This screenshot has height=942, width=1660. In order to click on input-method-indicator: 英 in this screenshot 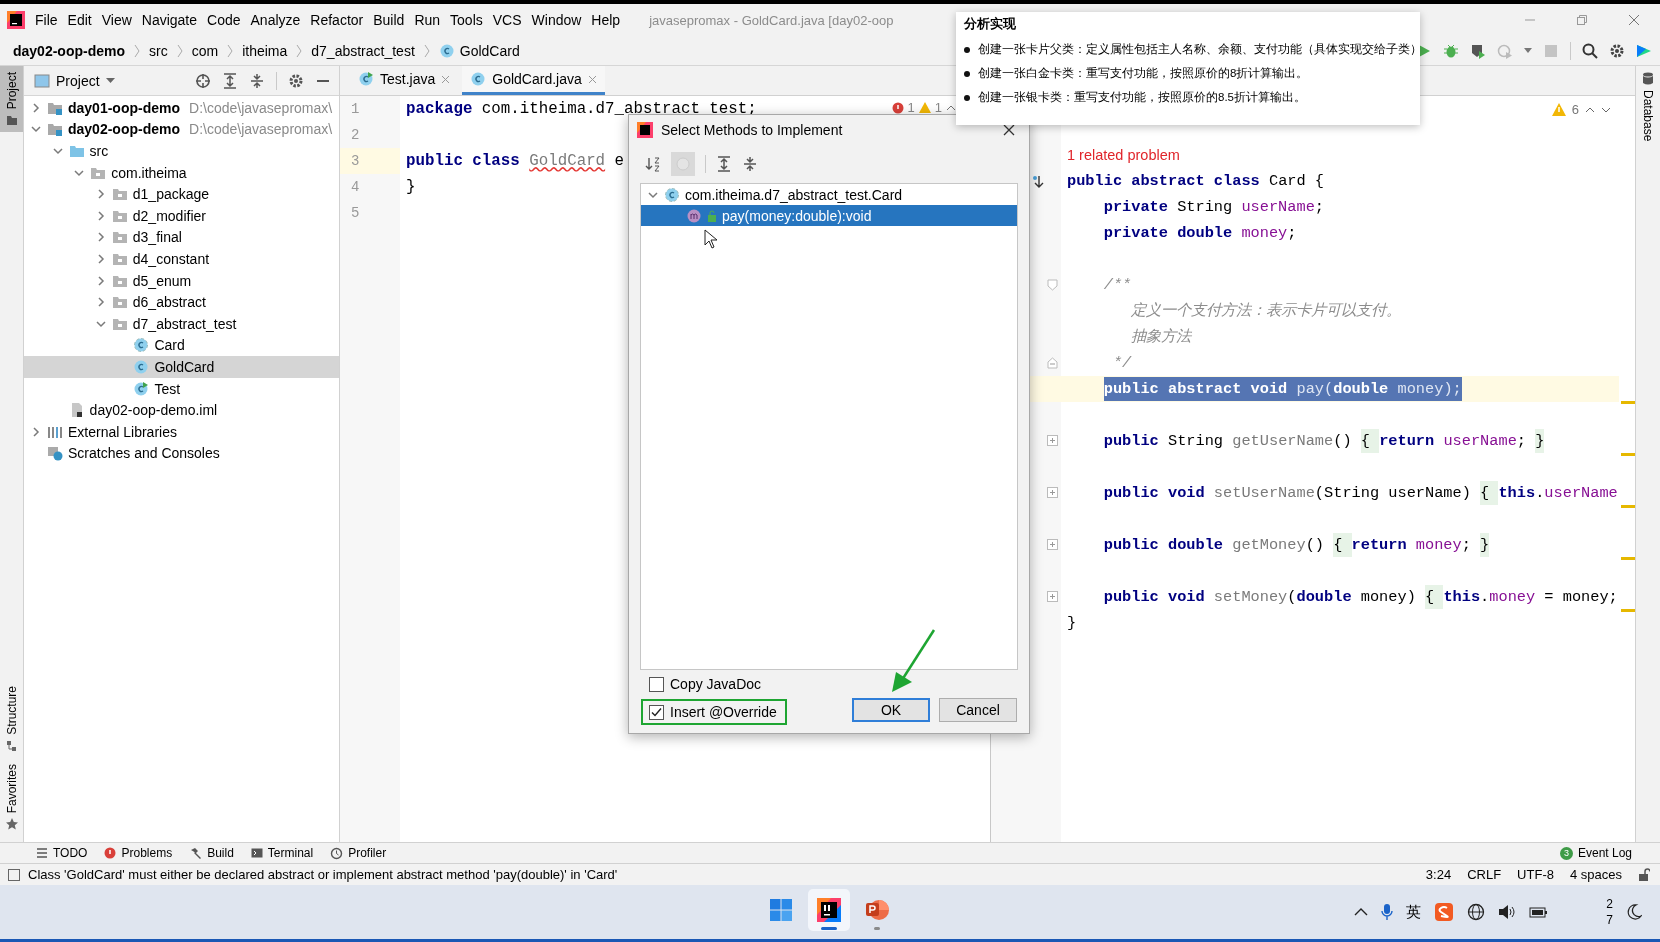, I will do `click(1414, 912)`.